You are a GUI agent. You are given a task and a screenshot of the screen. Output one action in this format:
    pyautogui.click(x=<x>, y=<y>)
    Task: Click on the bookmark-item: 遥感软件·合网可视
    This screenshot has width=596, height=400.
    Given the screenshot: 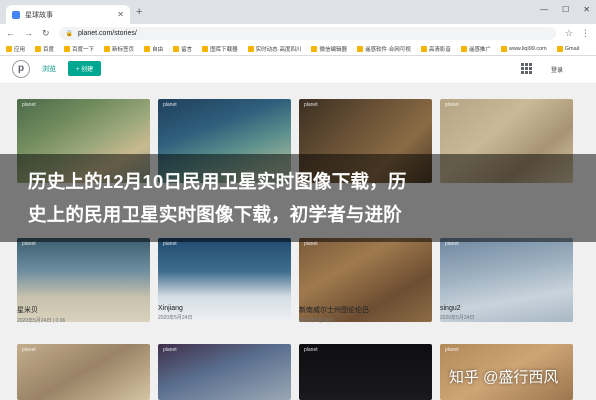 What is the action you would take?
    pyautogui.click(x=383, y=49)
    